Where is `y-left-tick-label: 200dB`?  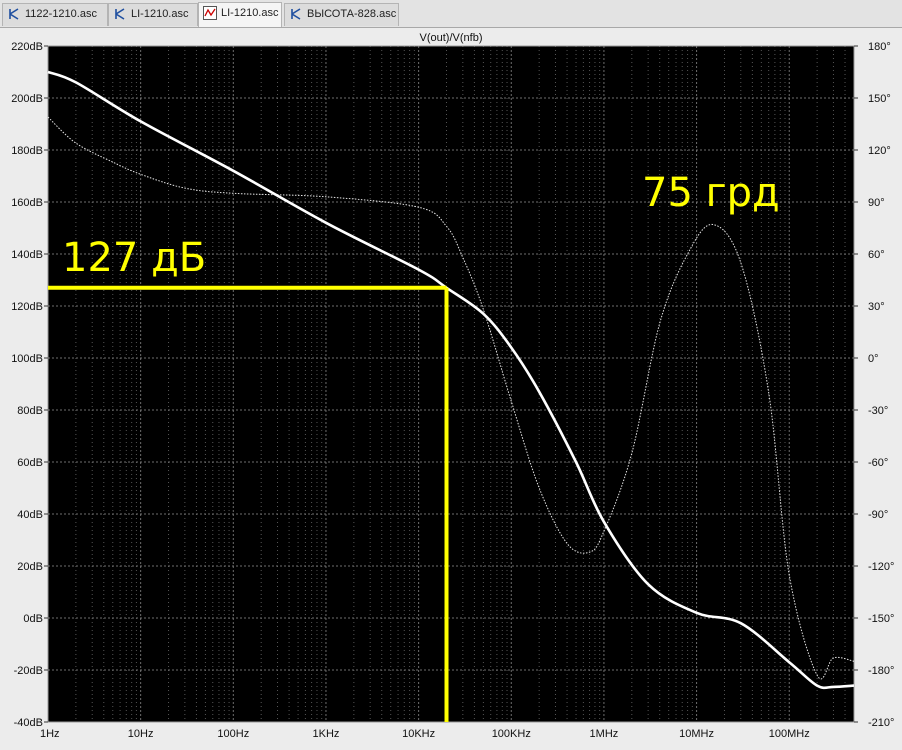
y-left-tick-label: 200dB is located at coordinates (27, 99).